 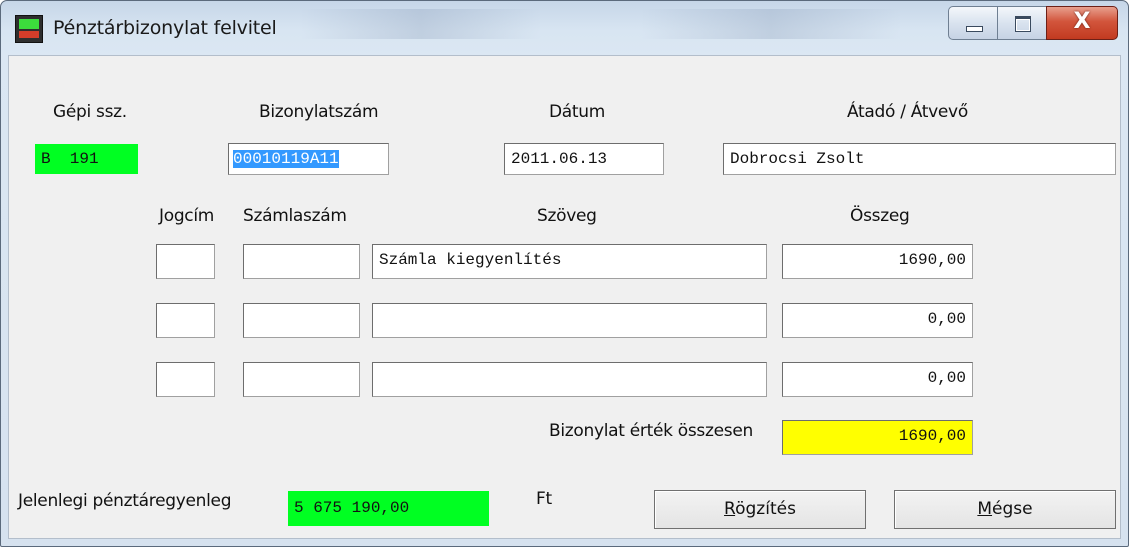 I want to click on row2-szoveg-field, so click(x=569, y=320).